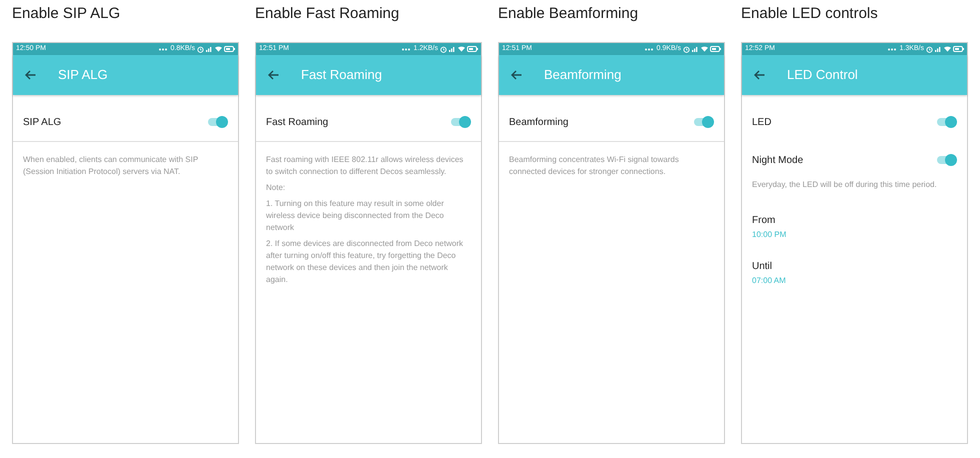 Image resolution: width=980 pixels, height=458 pixels. What do you see at coordinates (297, 123) in the screenshot?
I see `setting-label: Fast Roaming` at bounding box center [297, 123].